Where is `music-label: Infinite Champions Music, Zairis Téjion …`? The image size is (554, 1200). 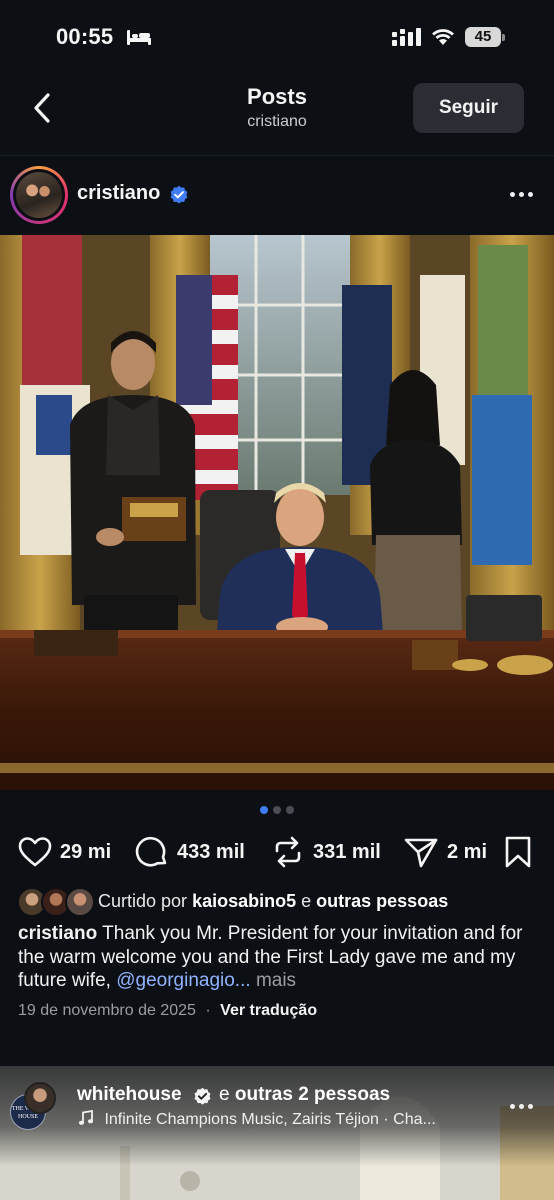
music-label: Infinite Champions Music, Zairis Téjion … is located at coordinates (257, 1119).